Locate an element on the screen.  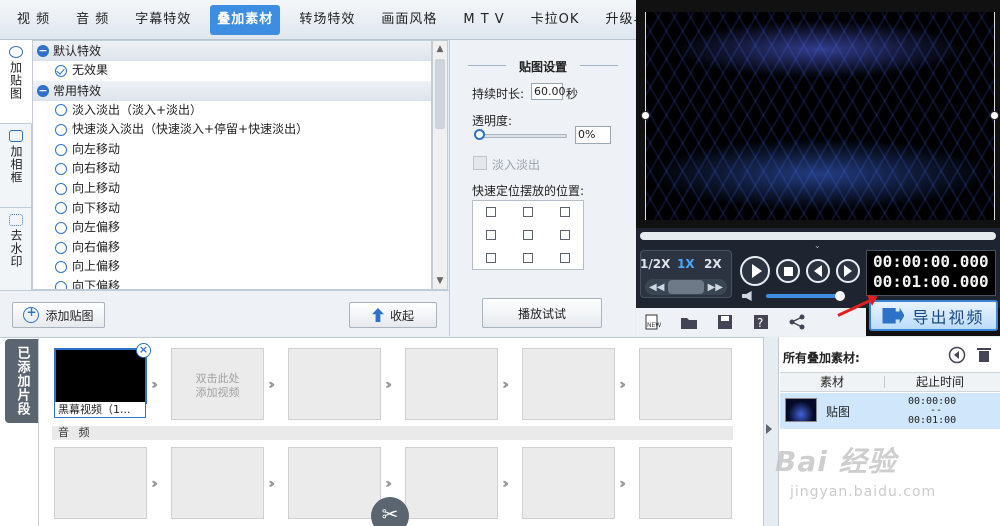
speed-2x: 2X is located at coordinates (713, 264).